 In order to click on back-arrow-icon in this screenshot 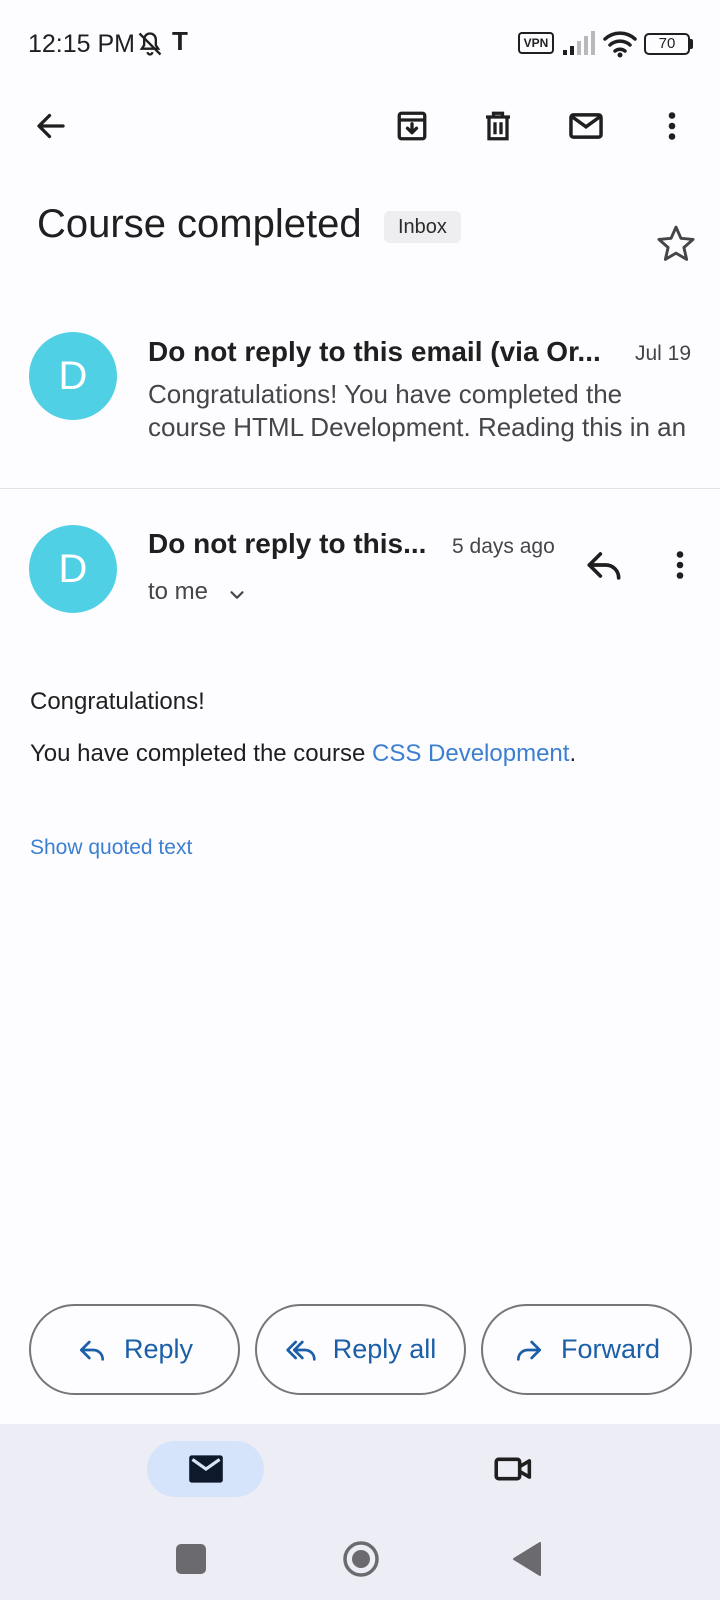, I will do `click(51, 126)`.